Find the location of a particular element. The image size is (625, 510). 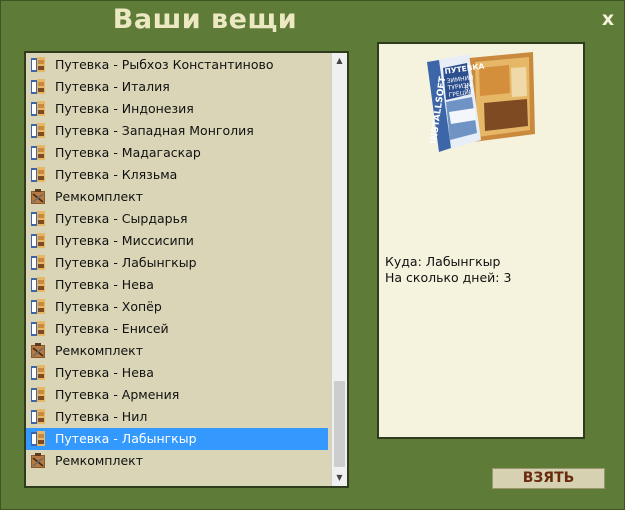

list-item-label: Путевка - Мадагаскар is located at coordinates (128, 152).